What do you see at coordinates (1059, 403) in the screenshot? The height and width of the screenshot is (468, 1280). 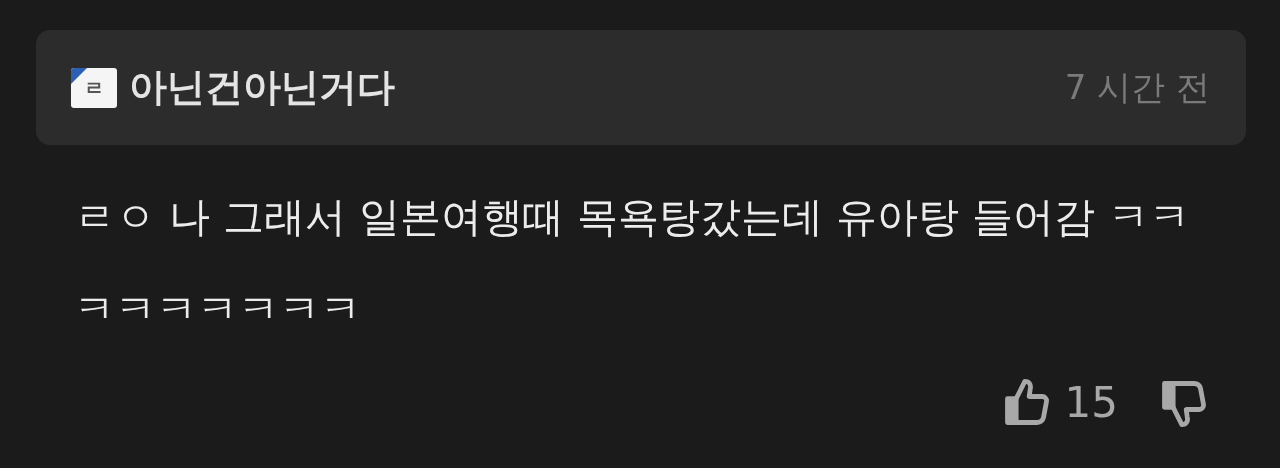 I see `like-button: 15` at bounding box center [1059, 403].